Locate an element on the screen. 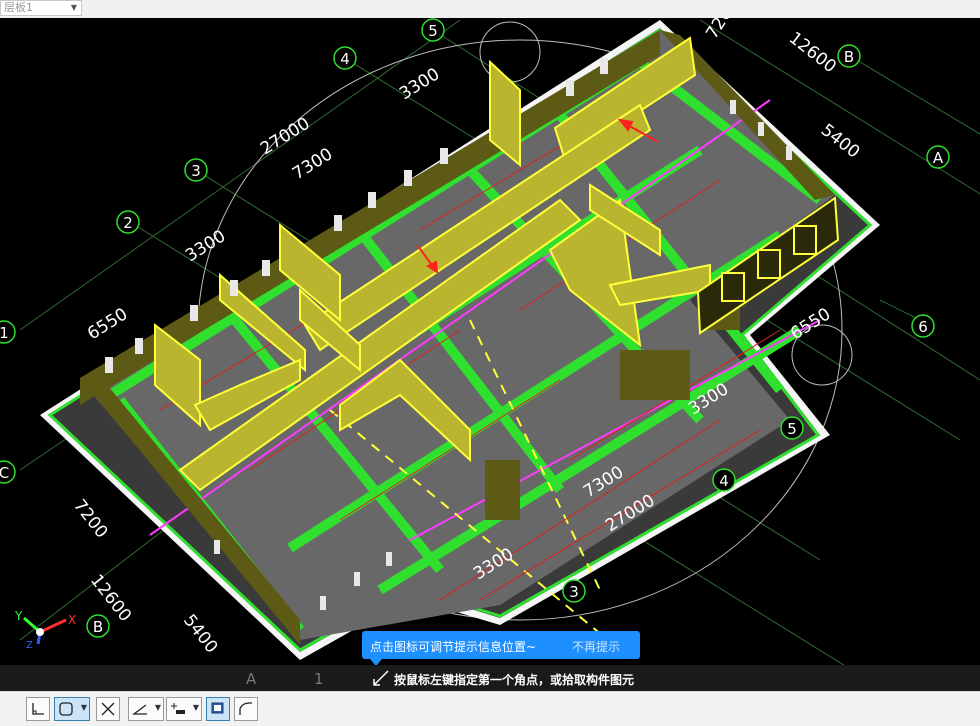 This screenshot has height=726, width=980. orthogonal-icon is located at coordinates (38, 709).